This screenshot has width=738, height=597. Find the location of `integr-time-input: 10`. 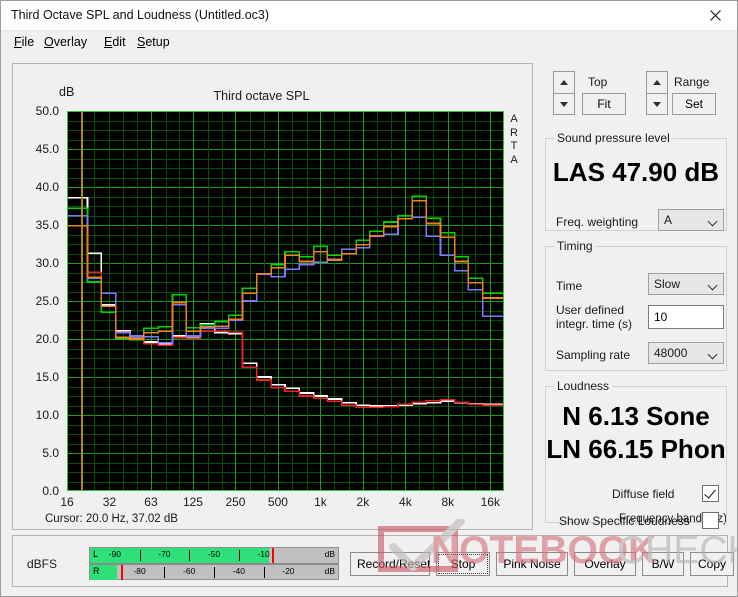

integr-time-input: 10 is located at coordinates (686, 317).